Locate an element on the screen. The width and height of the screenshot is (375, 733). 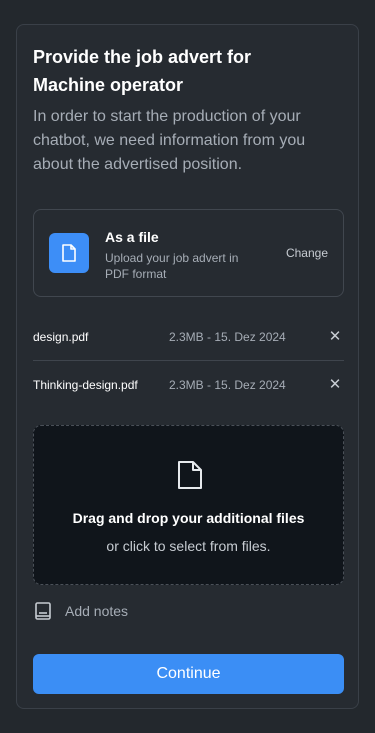
file-row: design.pdf 2.3MB - 15. Dez 2024 ✕ is located at coordinates (188, 337).